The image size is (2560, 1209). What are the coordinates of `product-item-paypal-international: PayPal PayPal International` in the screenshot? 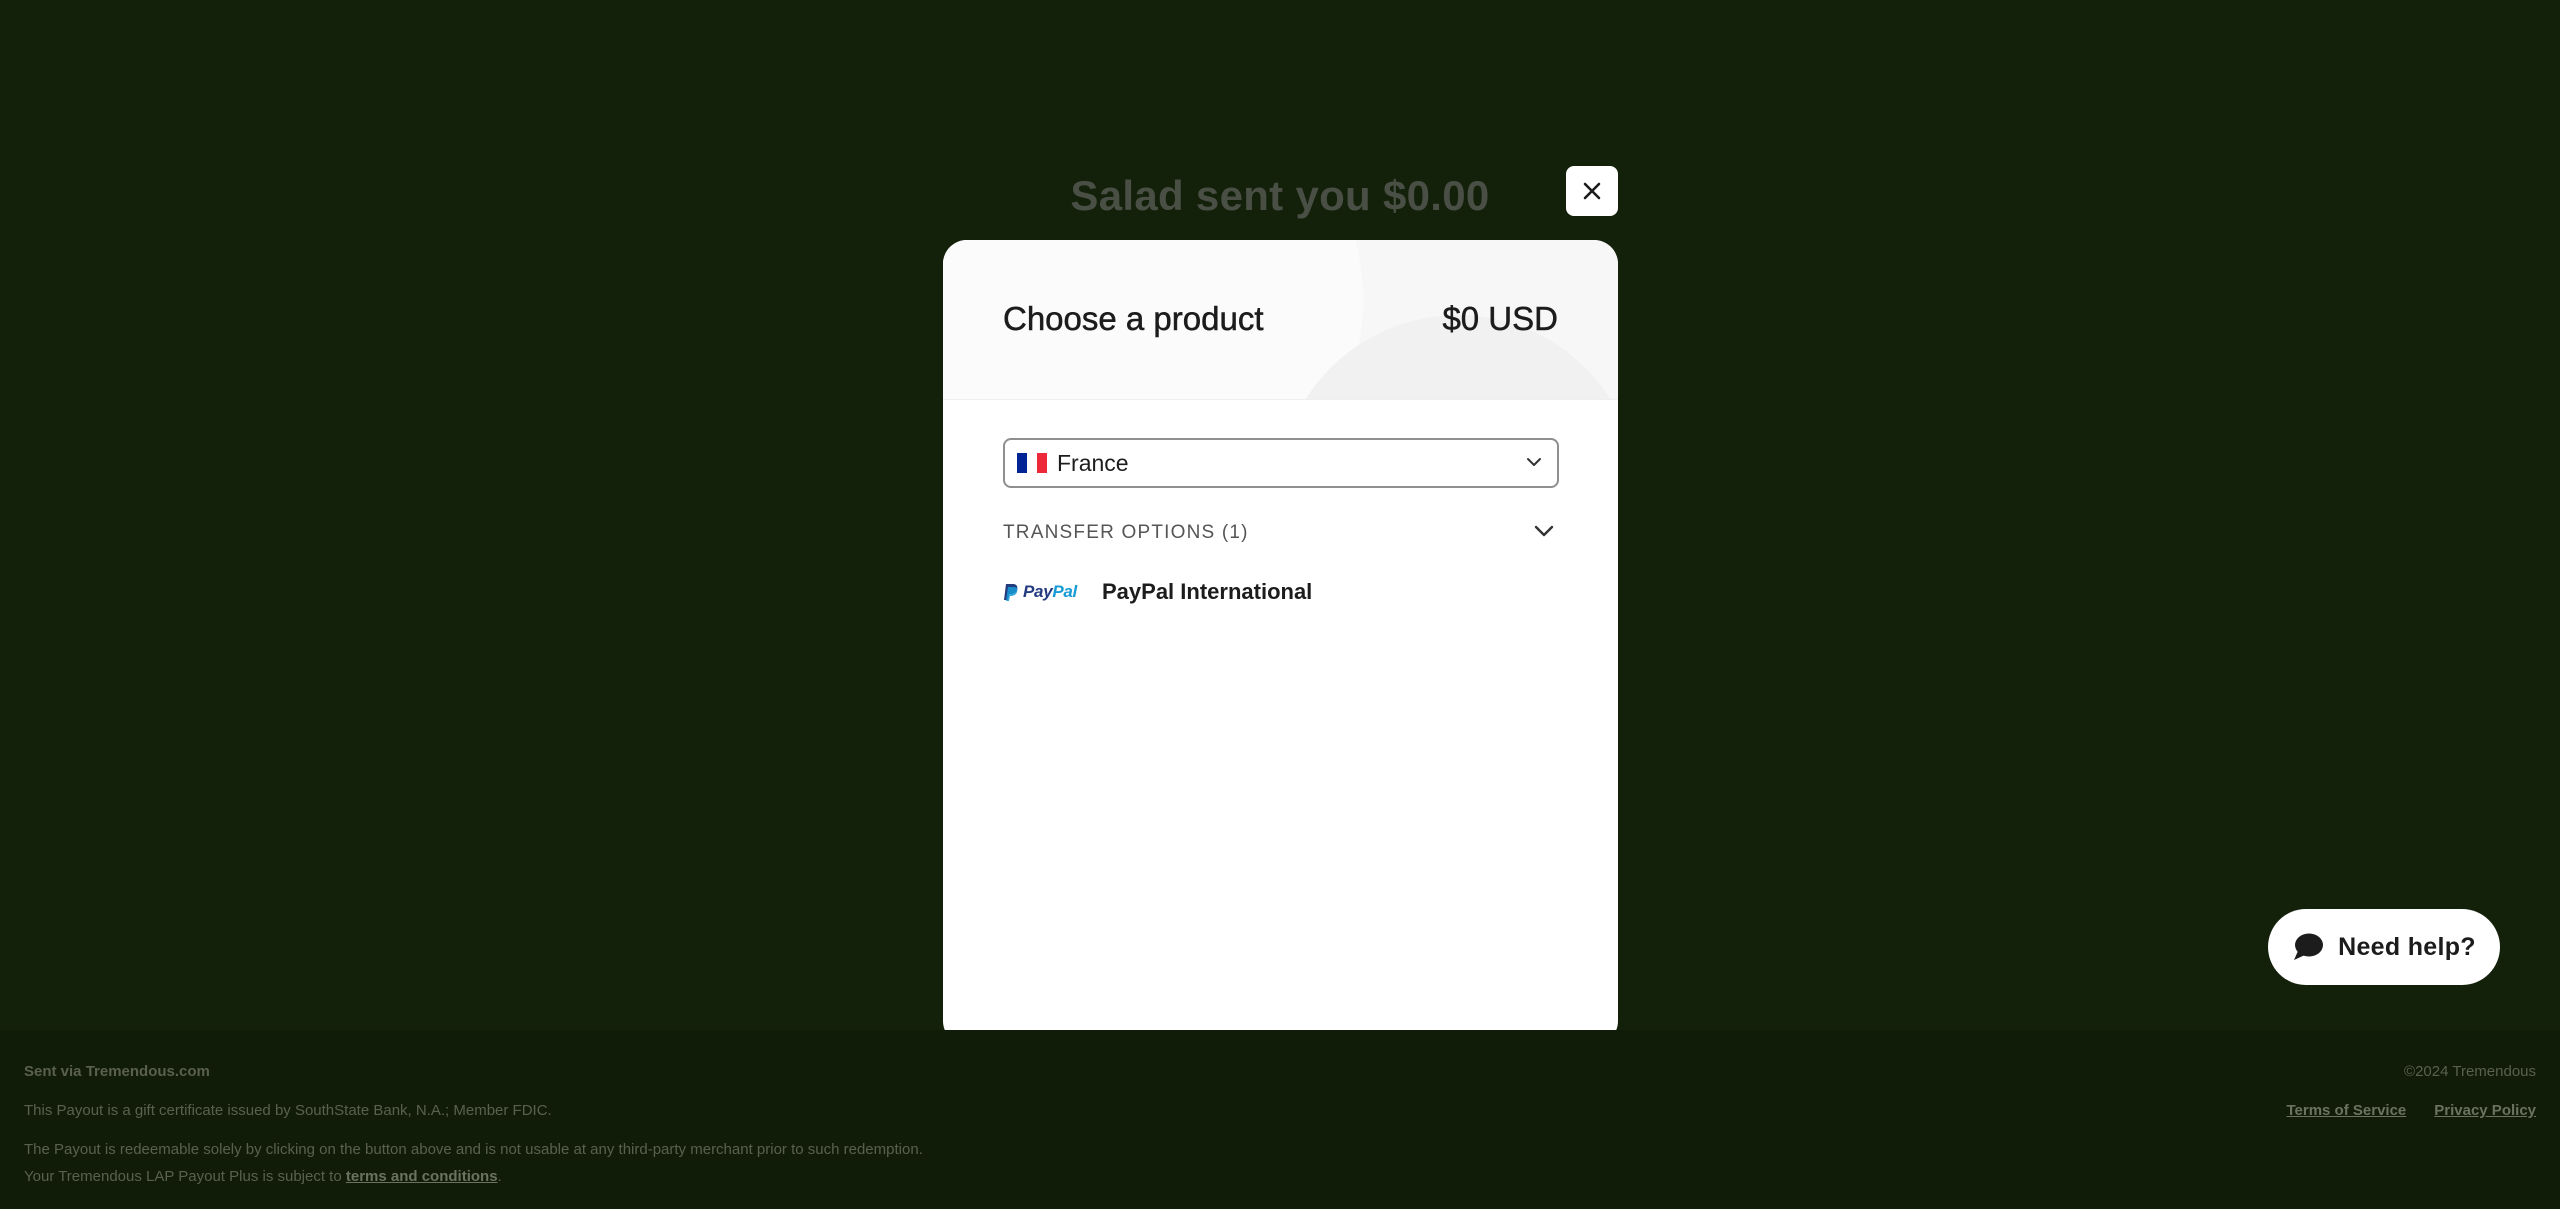 It's located at (1281, 592).